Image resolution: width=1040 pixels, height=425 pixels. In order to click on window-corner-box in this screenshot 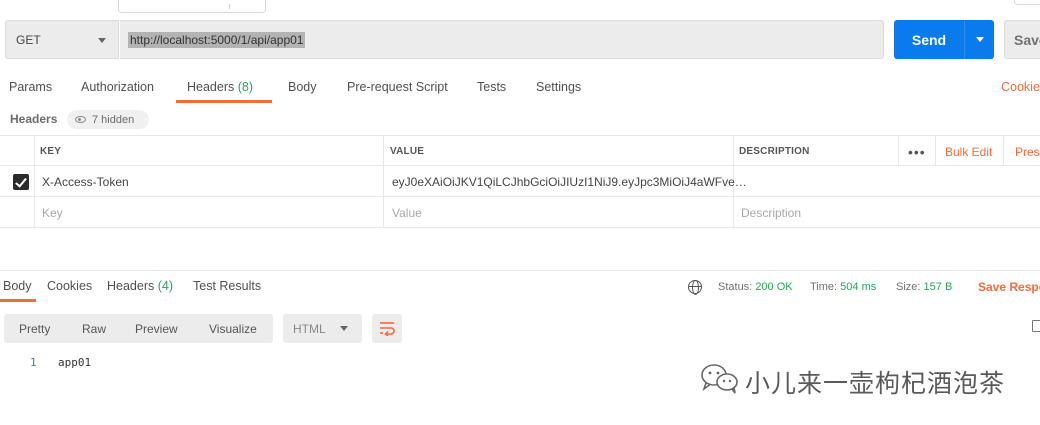, I will do `click(1027, 2)`.